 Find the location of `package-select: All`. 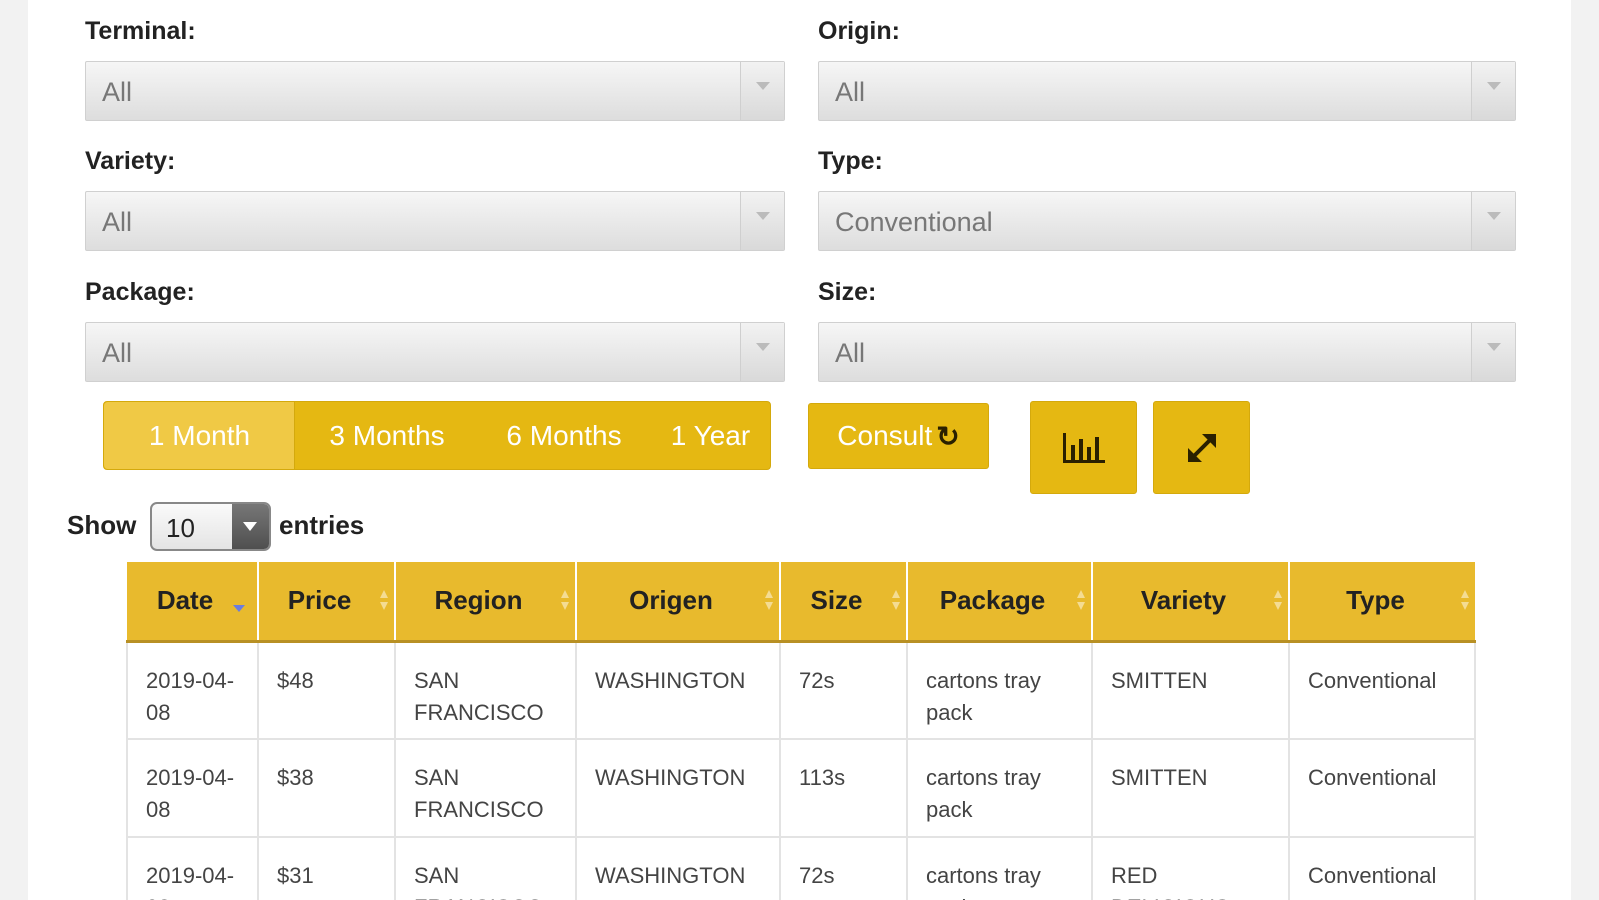

package-select: All is located at coordinates (435, 352).